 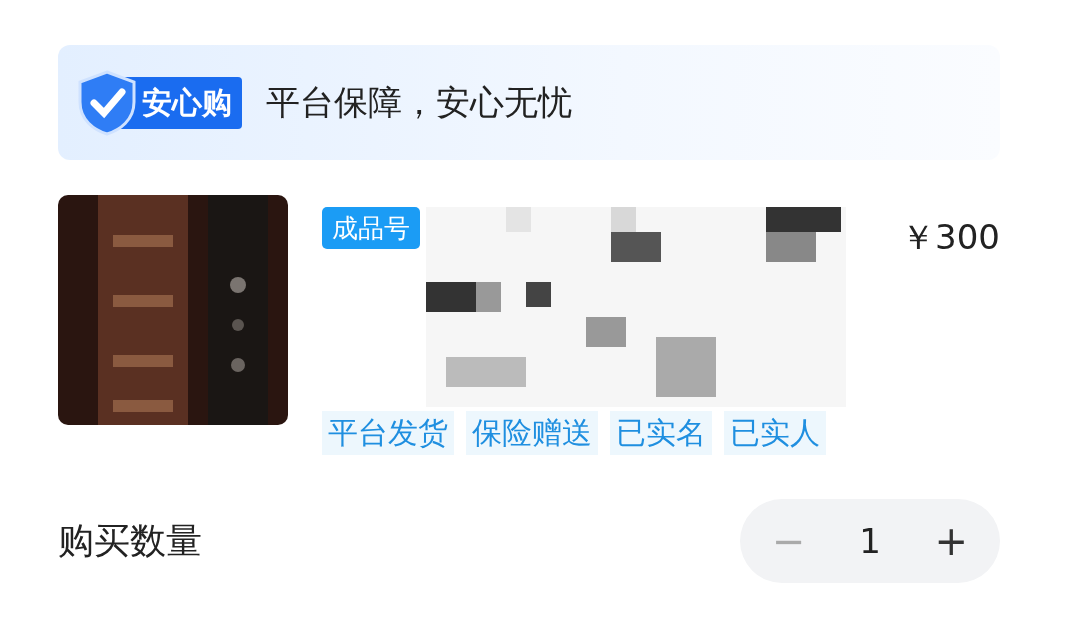 I want to click on service-tag: 已实名, so click(x=661, y=433).